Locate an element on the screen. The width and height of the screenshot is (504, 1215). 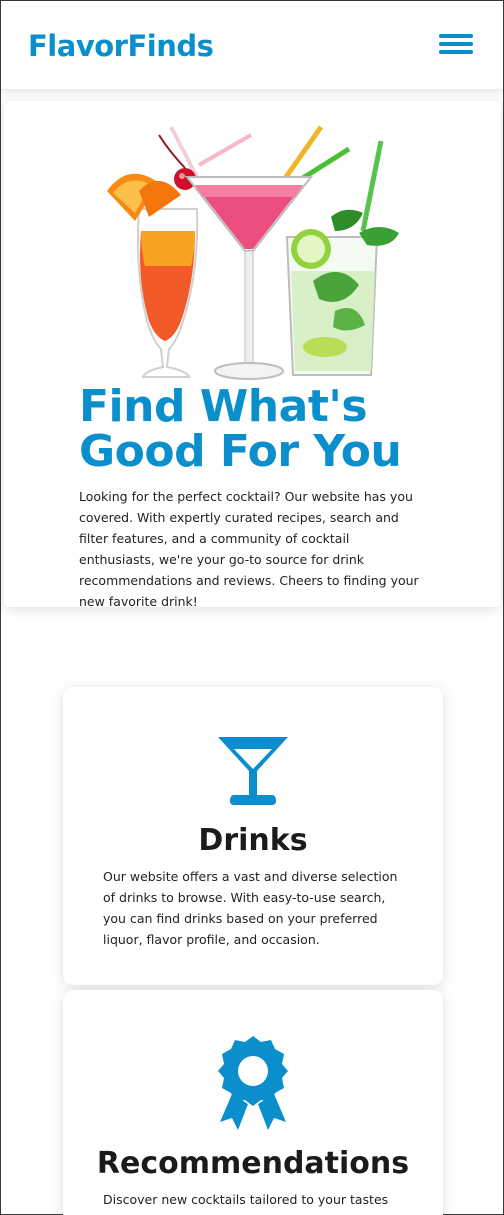
award-ribbon-icon is located at coordinates (253, 1083).